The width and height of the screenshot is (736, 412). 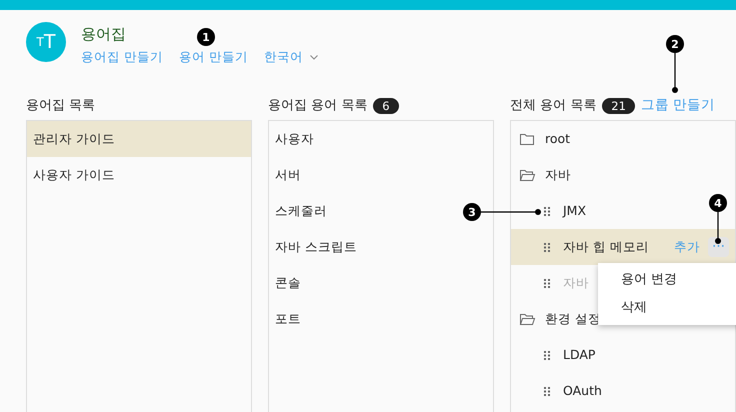 What do you see at coordinates (386, 106) in the screenshot?
I see `count-badge: 6` at bounding box center [386, 106].